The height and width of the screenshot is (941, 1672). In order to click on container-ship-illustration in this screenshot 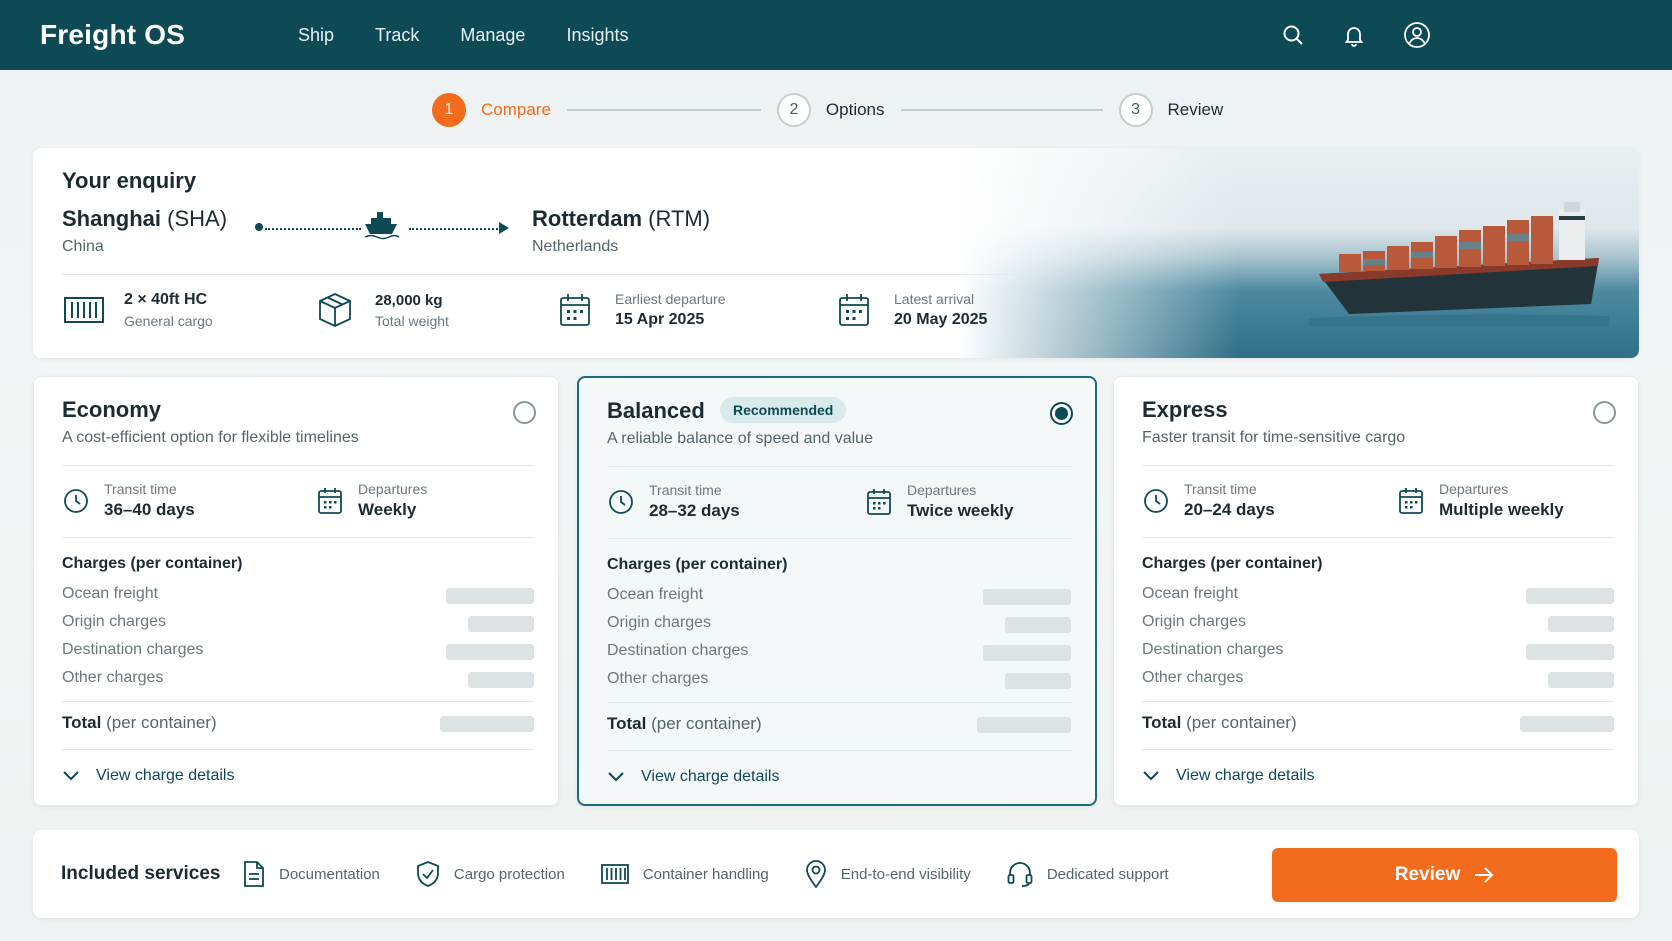, I will do `click(1459, 264)`.